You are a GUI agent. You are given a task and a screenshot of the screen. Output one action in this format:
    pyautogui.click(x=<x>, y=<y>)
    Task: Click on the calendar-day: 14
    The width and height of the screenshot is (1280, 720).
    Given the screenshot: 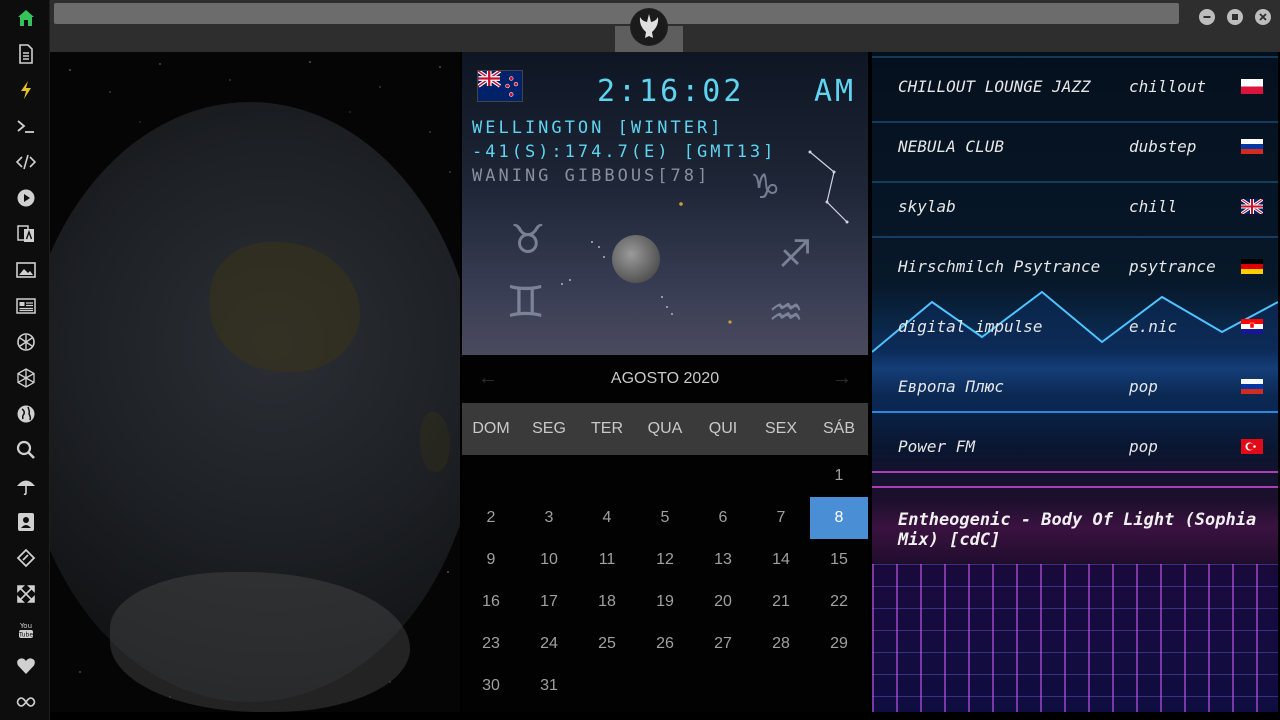 What is the action you would take?
    pyautogui.click(x=781, y=560)
    